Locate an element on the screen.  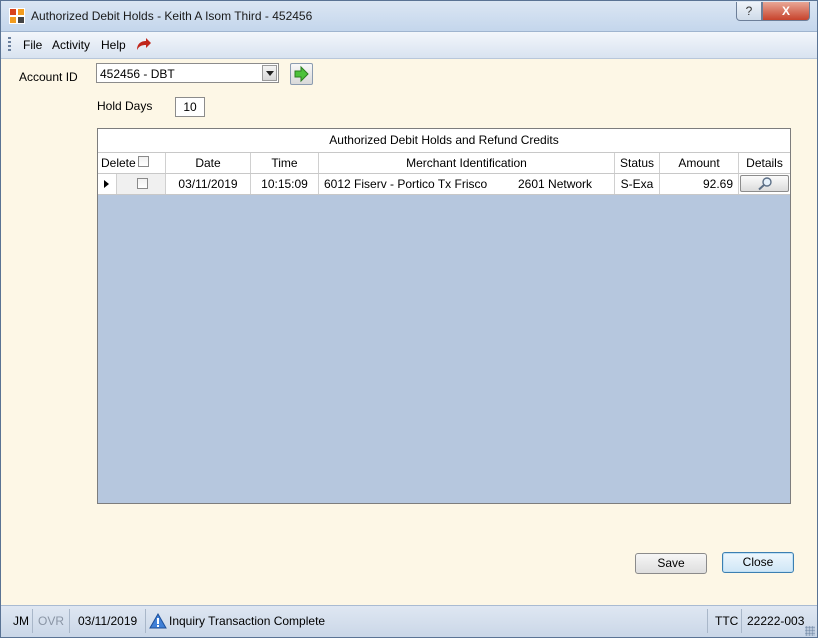
status-message: Inquiry Transaction Complete is located at coordinates (247, 621).